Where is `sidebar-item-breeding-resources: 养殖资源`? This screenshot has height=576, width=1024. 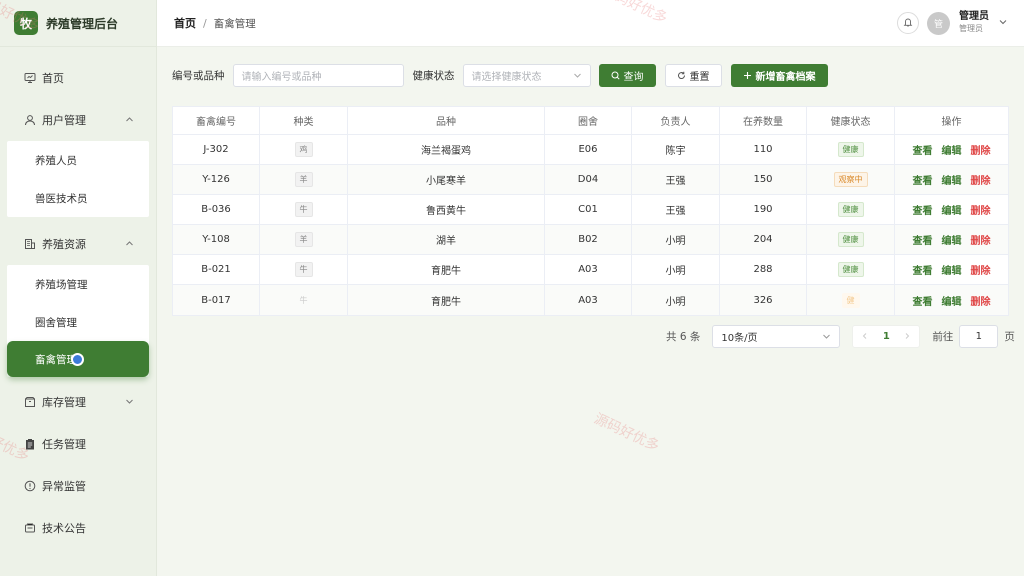 sidebar-item-breeding-resources: 养殖资源 is located at coordinates (78, 244).